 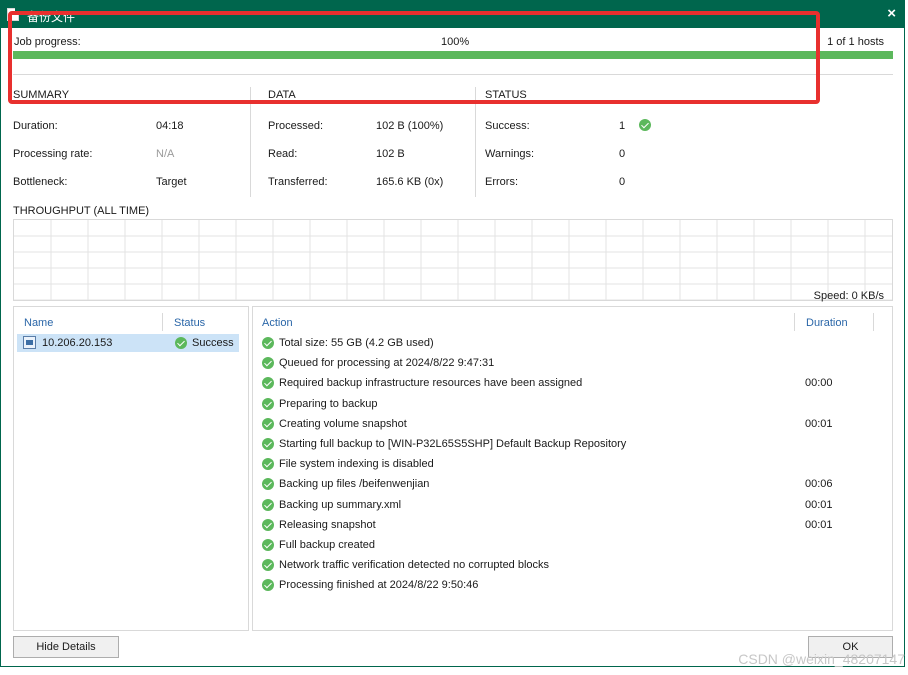 What do you see at coordinates (38, 323) in the screenshot?
I see `column-header-name: Name` at bounding box center [38, 323].